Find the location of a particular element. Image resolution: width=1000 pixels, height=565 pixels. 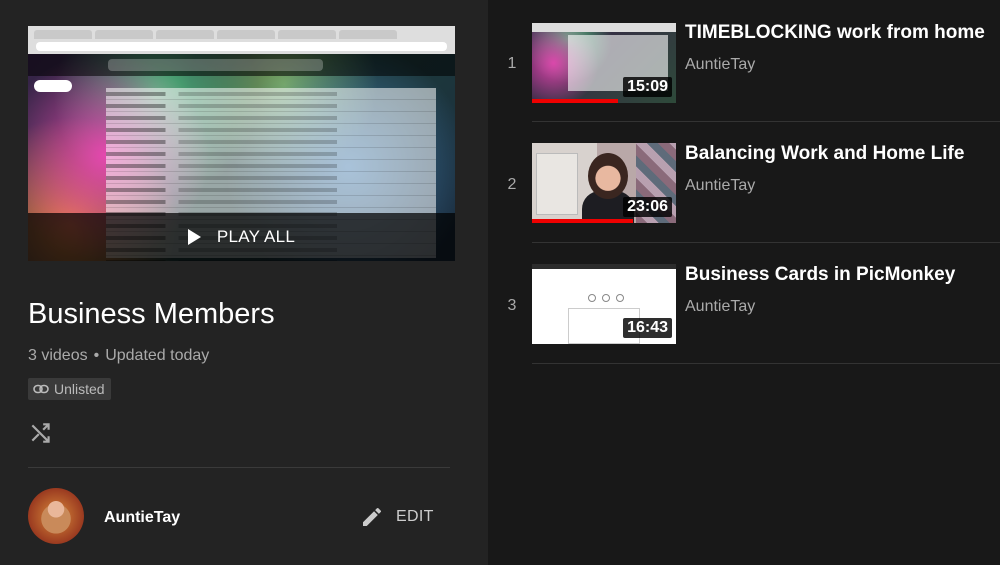

video-thumbnail: 16:43 is located at coordinates (604, 304).